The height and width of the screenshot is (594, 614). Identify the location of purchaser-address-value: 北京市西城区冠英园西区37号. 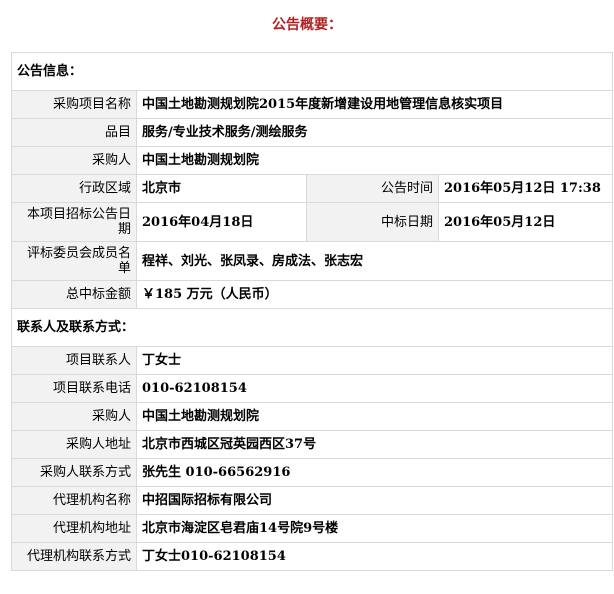
(374, 444).